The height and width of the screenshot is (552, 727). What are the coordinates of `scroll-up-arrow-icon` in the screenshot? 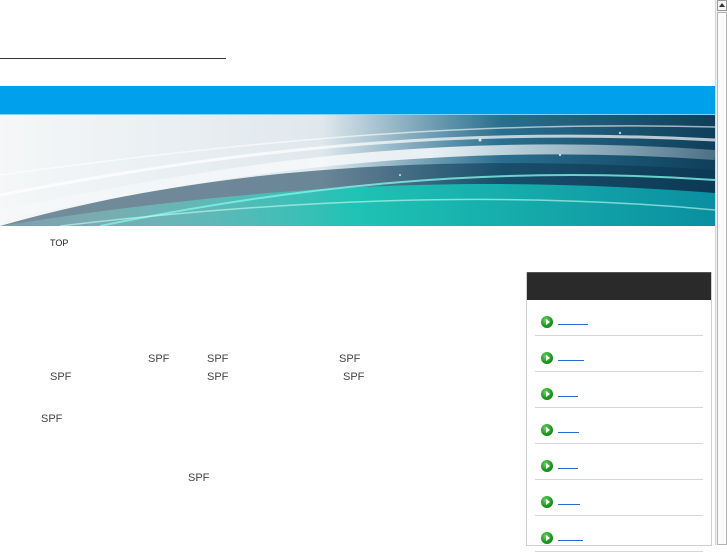 It's located at (722, 5).